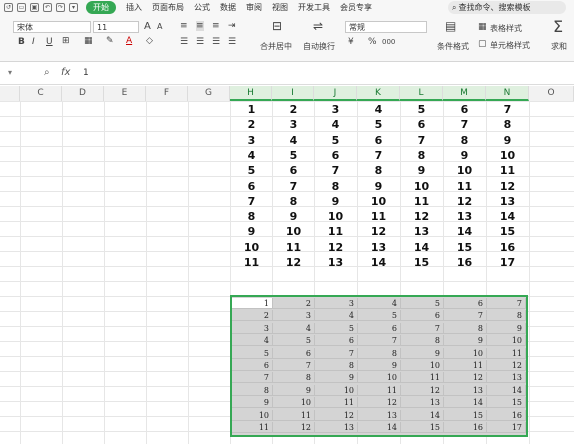 The height and width of the screenshot is (444, 574). What do you see at coordinates (453, 46) in the screenshot?
I see `conditional-format-button: 条件格式` at bounding box center [453, 46].